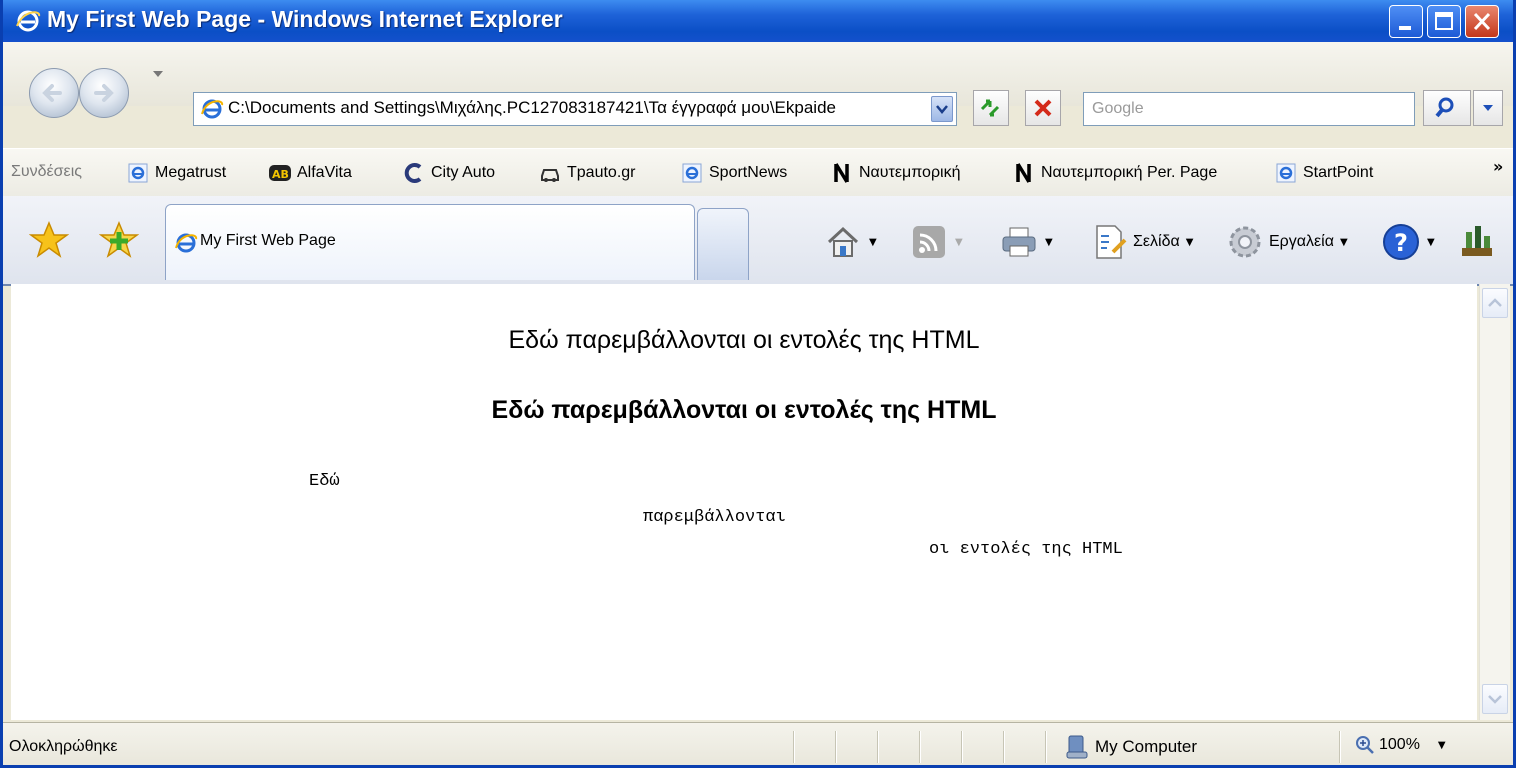 The height and width of the screenshot is (768, 1516). I want to click on link-startpoint: StartPoint, so click(1324, 173).